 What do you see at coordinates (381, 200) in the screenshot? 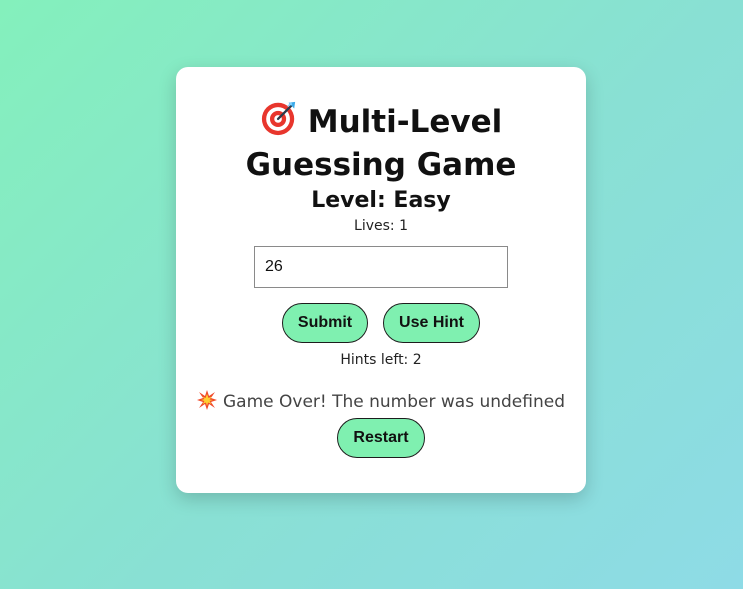
I see `level-label: Level: Easy` at bounding box center [381, 200].